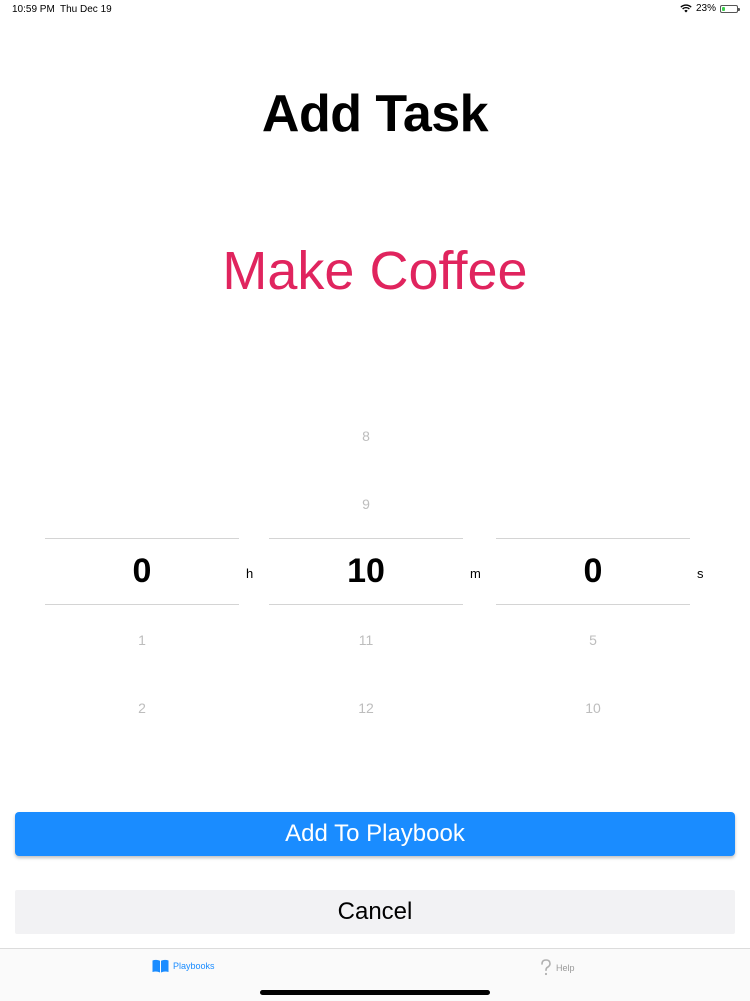  I want to click on battery-level, so click(723, 8).